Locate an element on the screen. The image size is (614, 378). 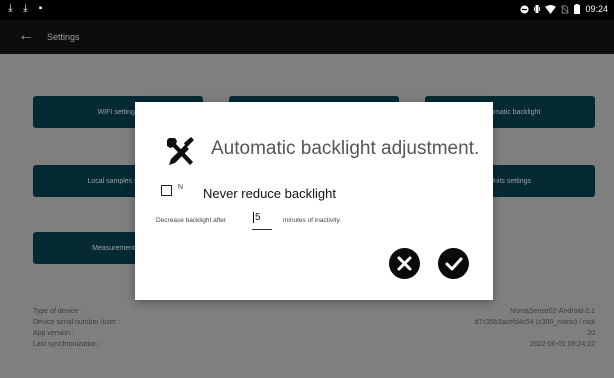
never-reduce-label: Never reduce backlight is located at coordinates (269, 193).